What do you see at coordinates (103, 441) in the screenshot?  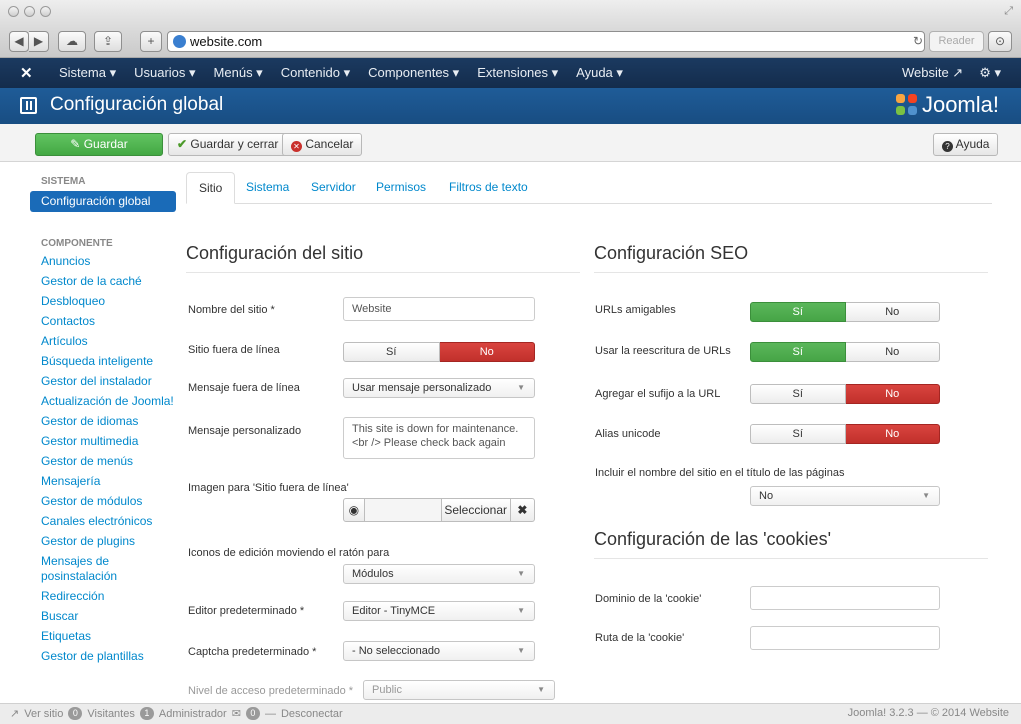 I see `sidebar-item-media: Gestor multimedia` at bounding box center [103, 441].